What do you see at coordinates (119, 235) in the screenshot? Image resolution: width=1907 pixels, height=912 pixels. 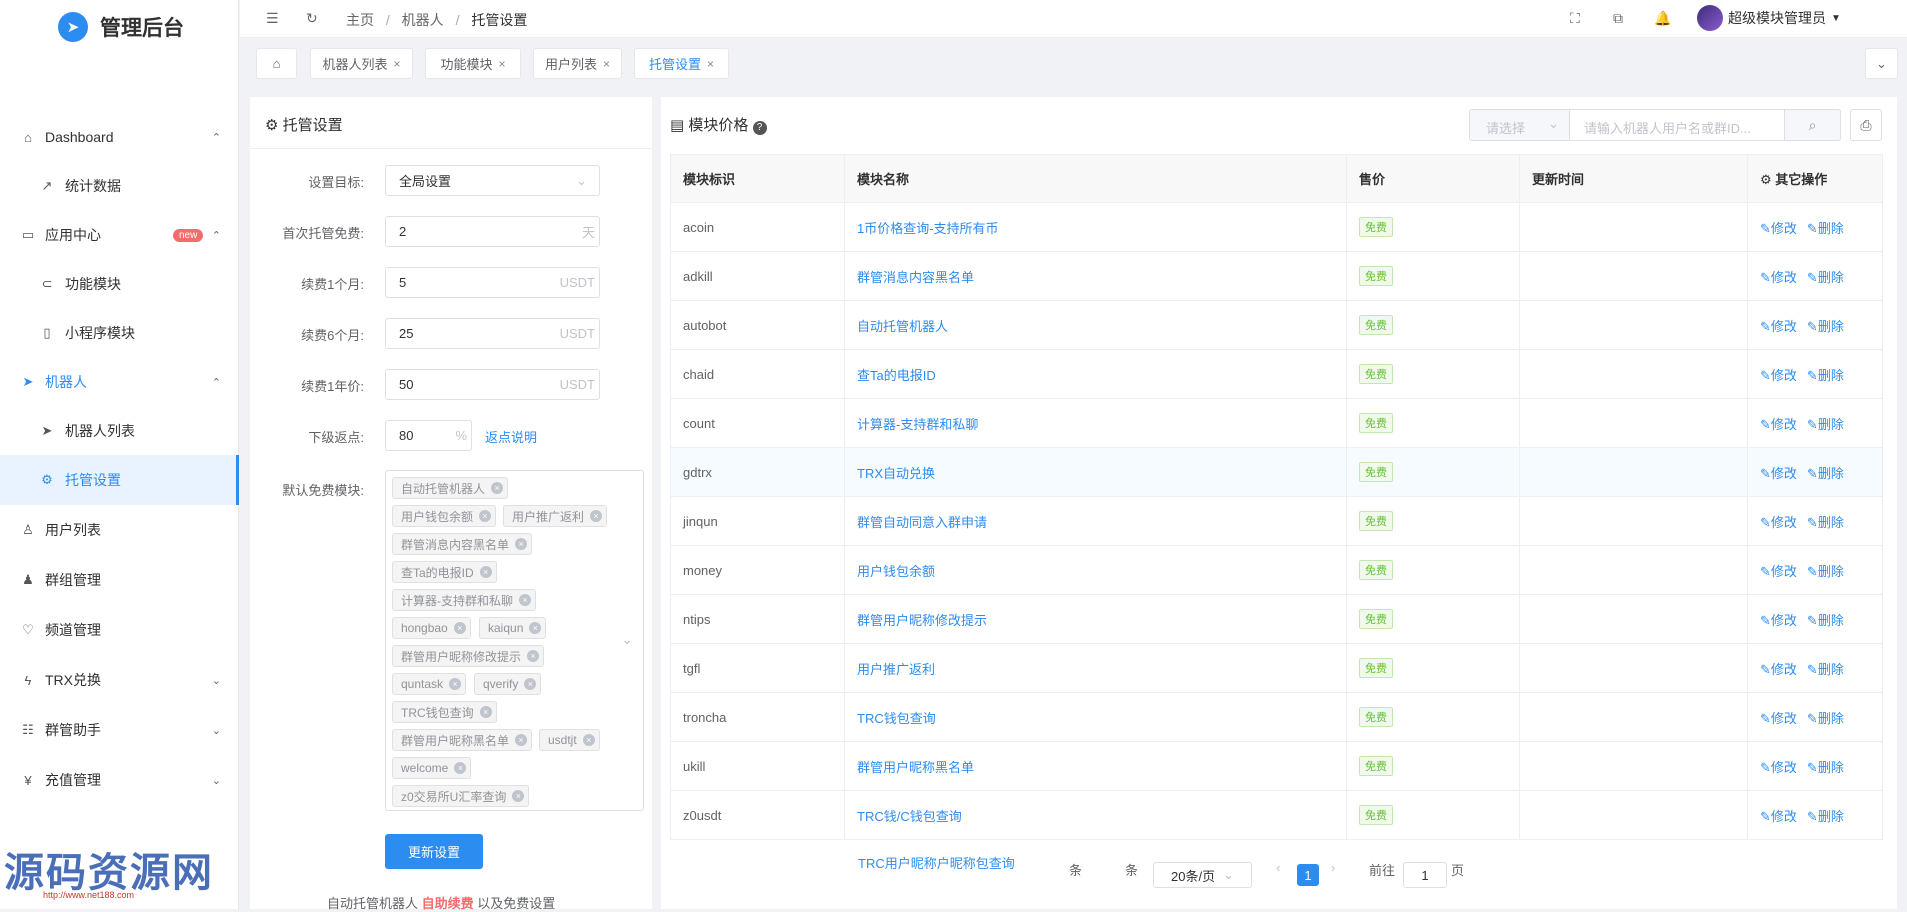 I see `sidebar-item-2: ▭ 应用中心 new ⌃` at bounding box center [119, 235].